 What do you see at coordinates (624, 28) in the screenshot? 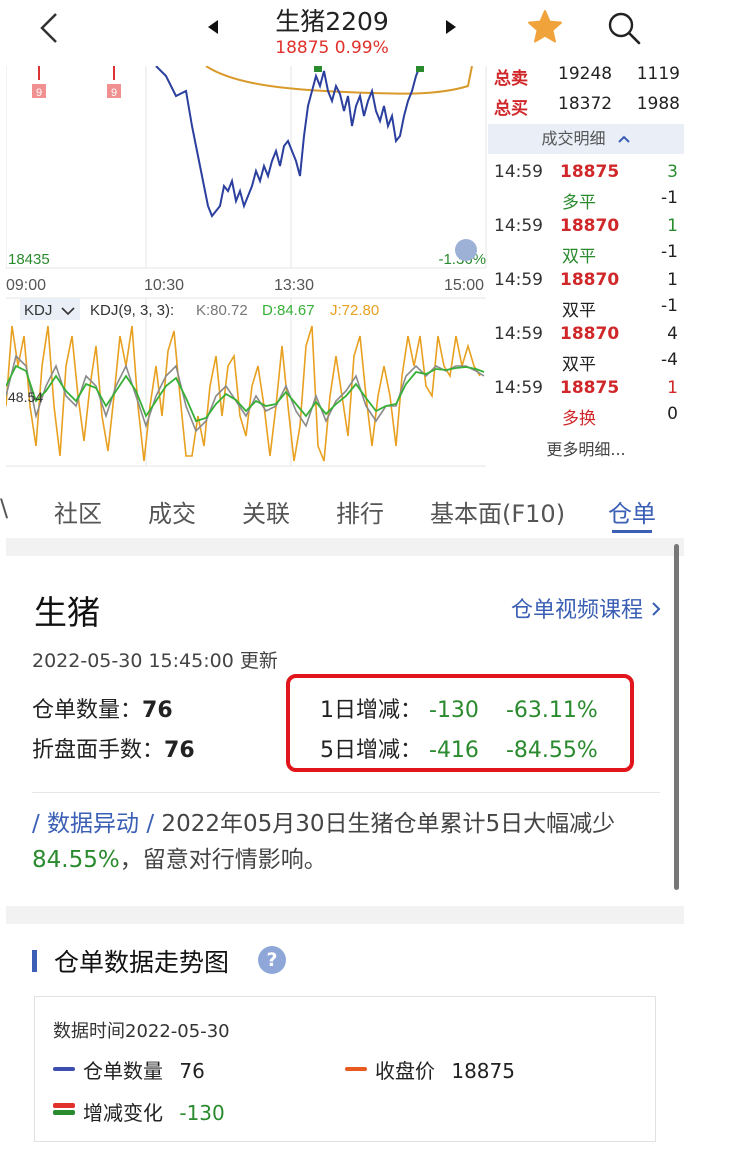
I see `search-icon` at bounding box center [624, 28].